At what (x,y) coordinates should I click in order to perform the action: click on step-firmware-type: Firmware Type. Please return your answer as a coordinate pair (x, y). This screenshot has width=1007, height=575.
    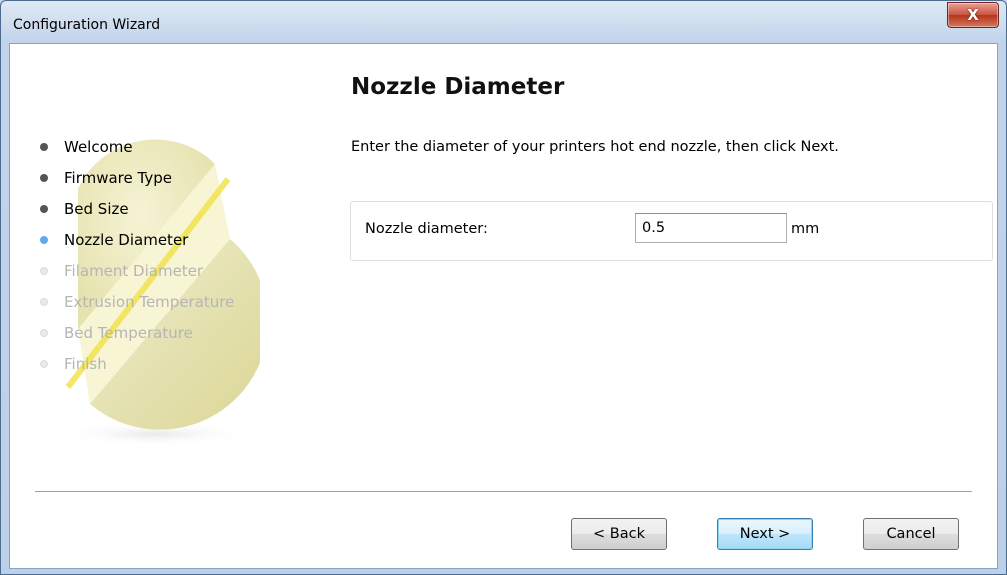
    Looking at the image, I should click on (134, 180).